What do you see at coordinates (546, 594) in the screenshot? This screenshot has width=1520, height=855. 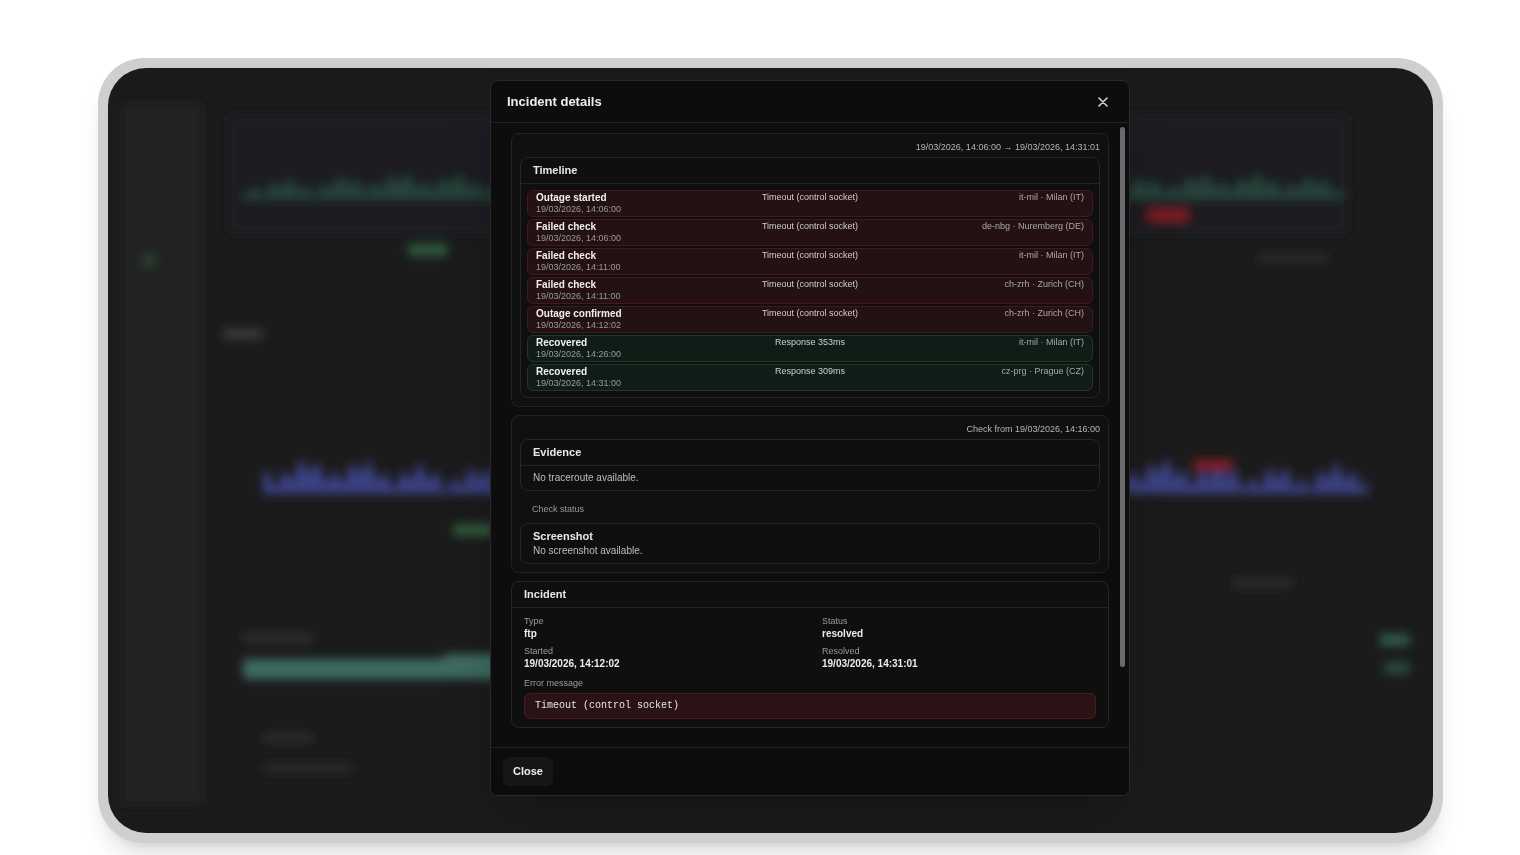 I see `incident-heading: Incident` at bounding box center [546, 594].